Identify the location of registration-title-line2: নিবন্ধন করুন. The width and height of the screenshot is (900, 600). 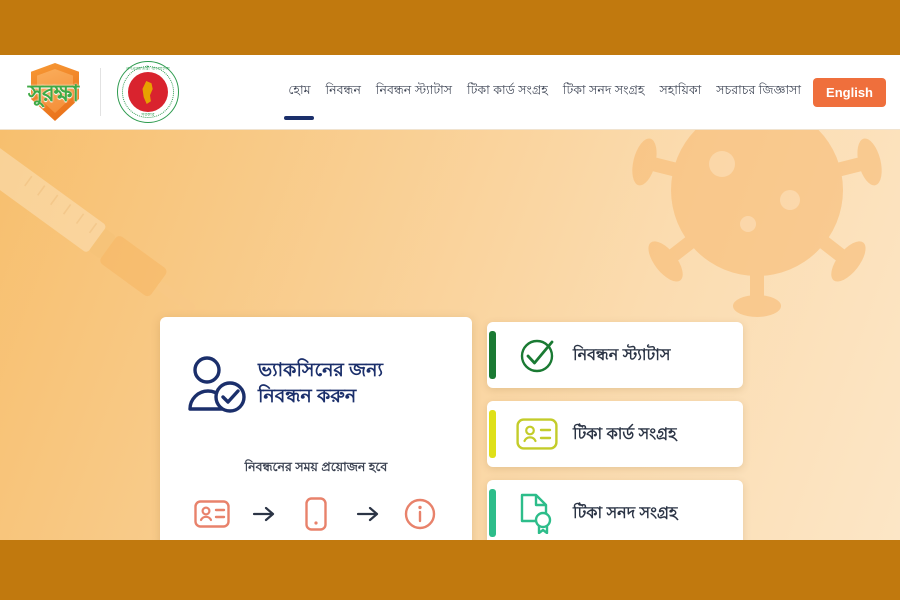
(307, 396).